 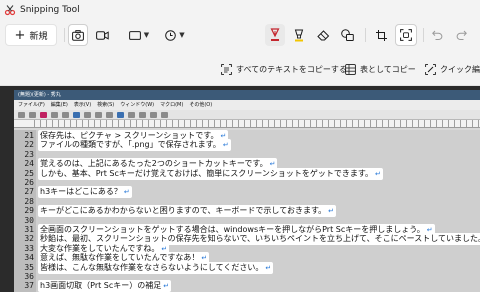 I want to click on rectangle-icon, so click(x=134, y=35).